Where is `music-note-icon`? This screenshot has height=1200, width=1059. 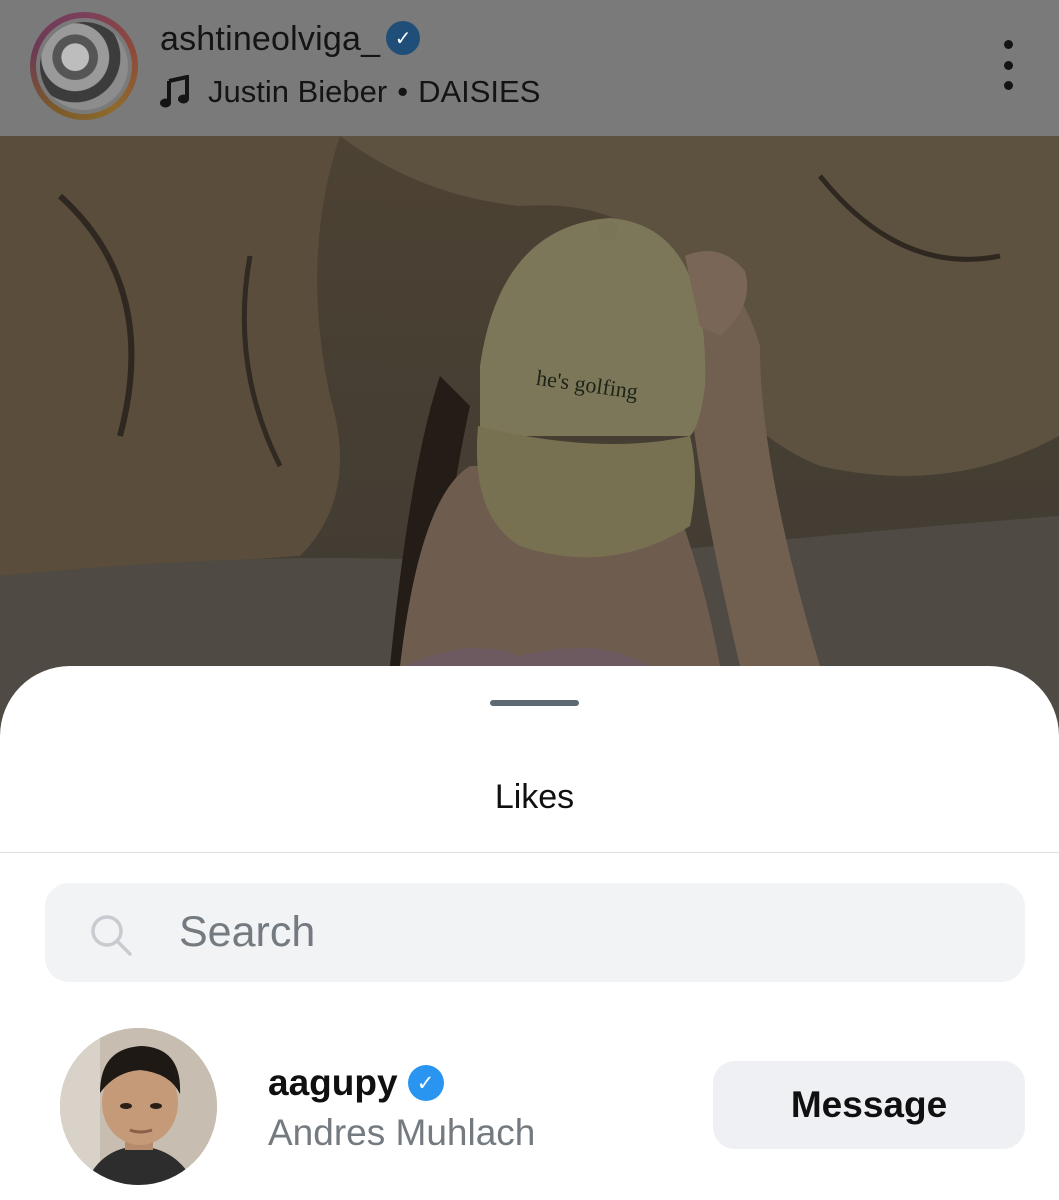 music-note-icon is located at coordinates (174, 91).